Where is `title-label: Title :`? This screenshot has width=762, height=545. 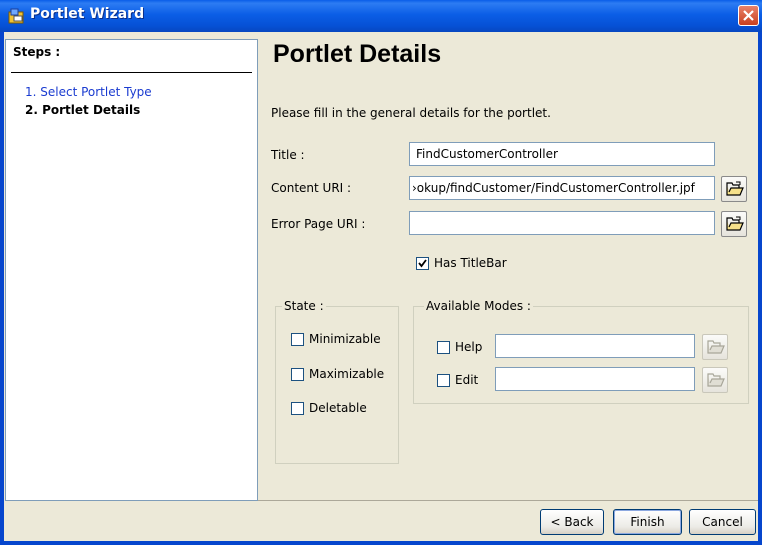 title-label: Title : is located at coordinates (288, 155).